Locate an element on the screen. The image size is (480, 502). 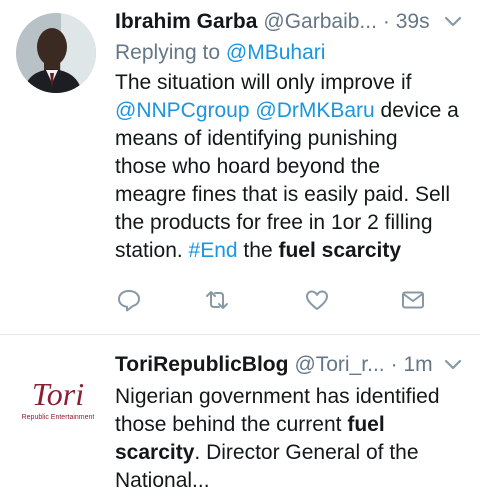
display-name: ToriRepublicBlog is located at coordinates (201, 365).